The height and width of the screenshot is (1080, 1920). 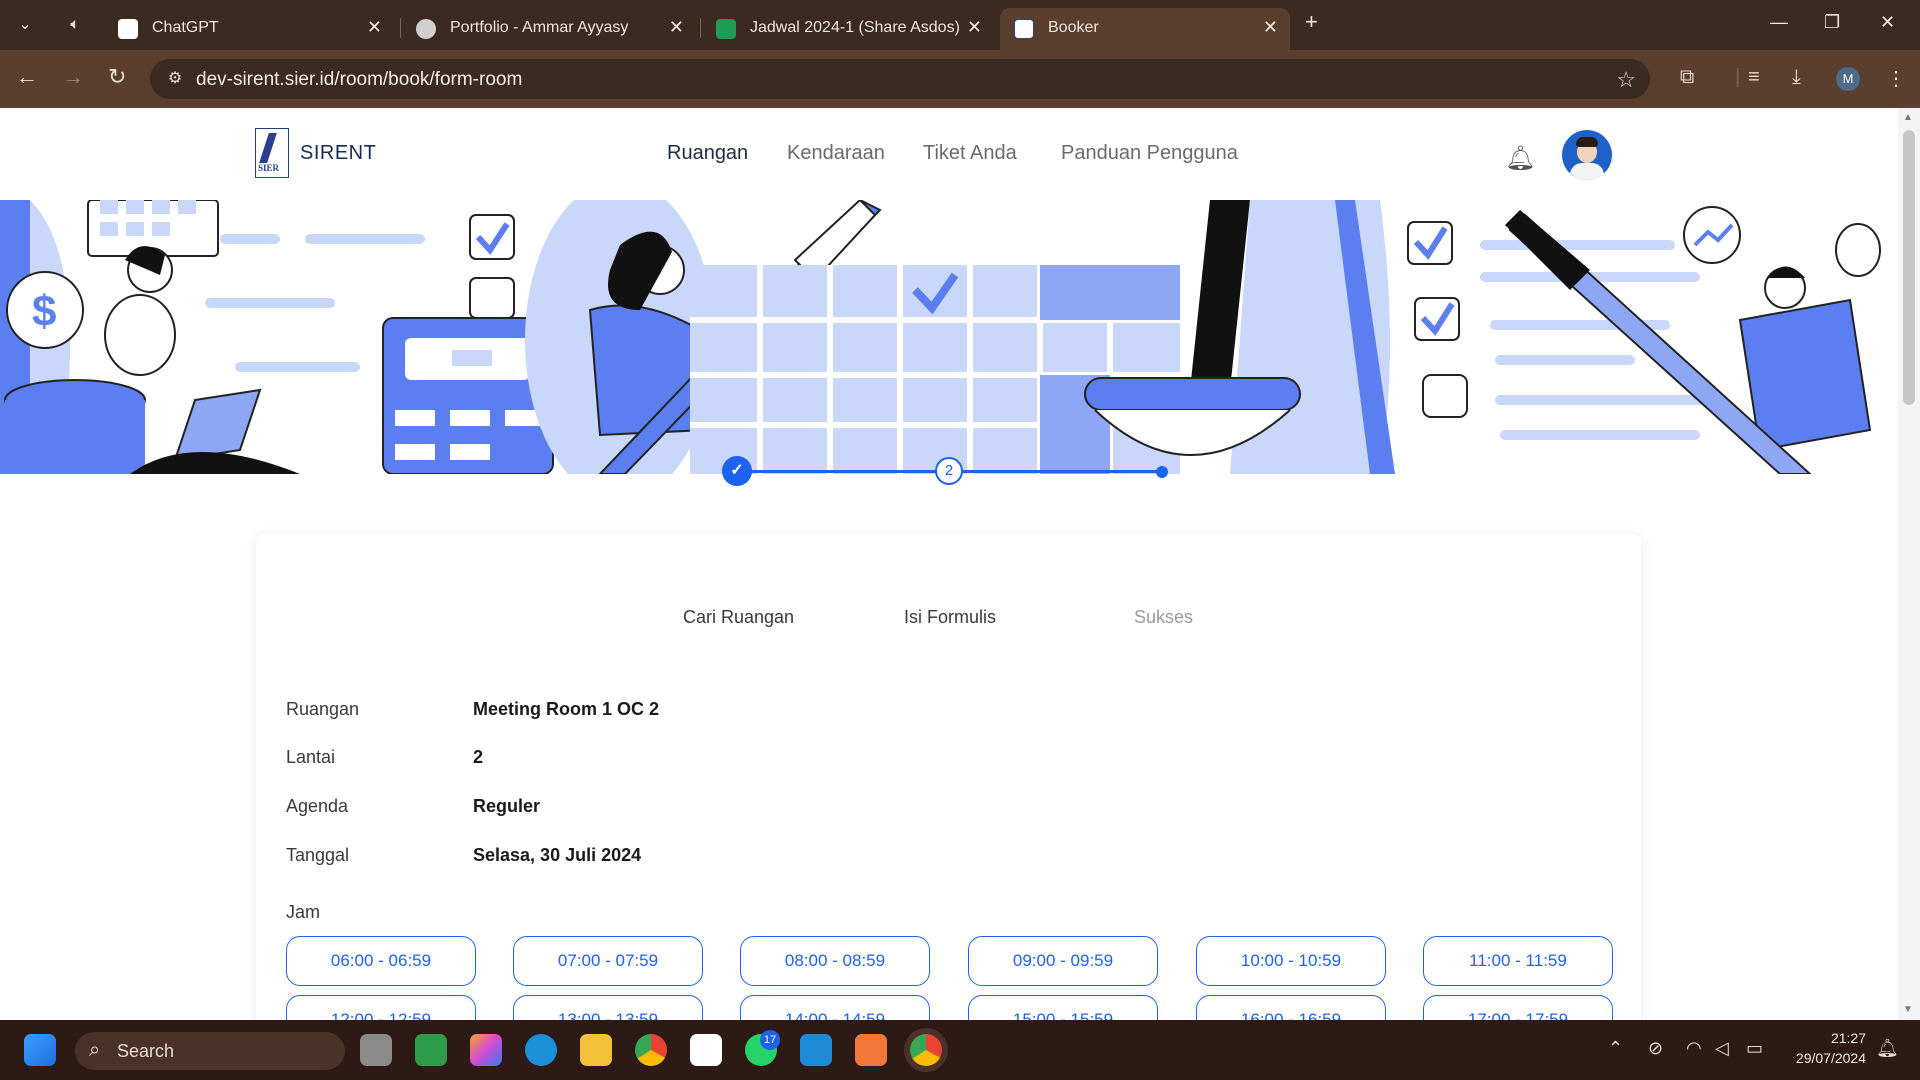 What do you see at coordinates (1694, 1048) in the screenshot?
I see `wifi-icon: ◠` at bounding box center [1694, 1048].